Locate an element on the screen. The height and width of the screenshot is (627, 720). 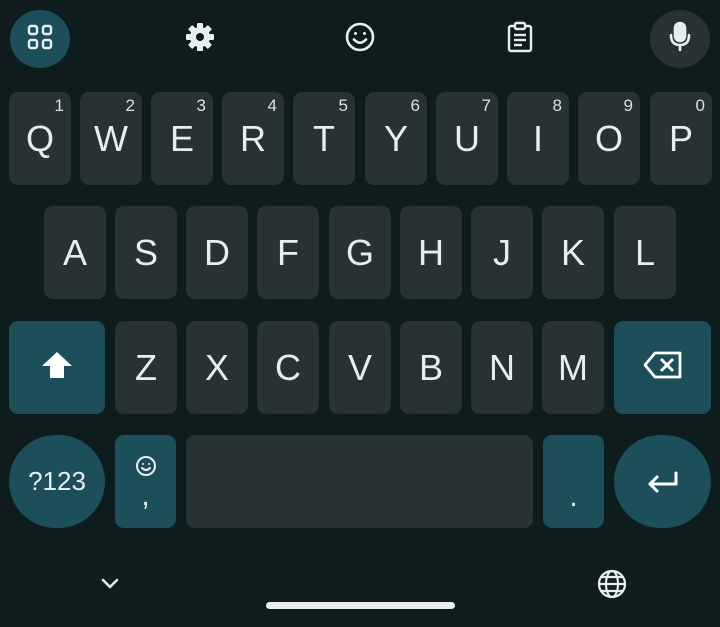
apps-grid-button is located at coordinates (40, 39).